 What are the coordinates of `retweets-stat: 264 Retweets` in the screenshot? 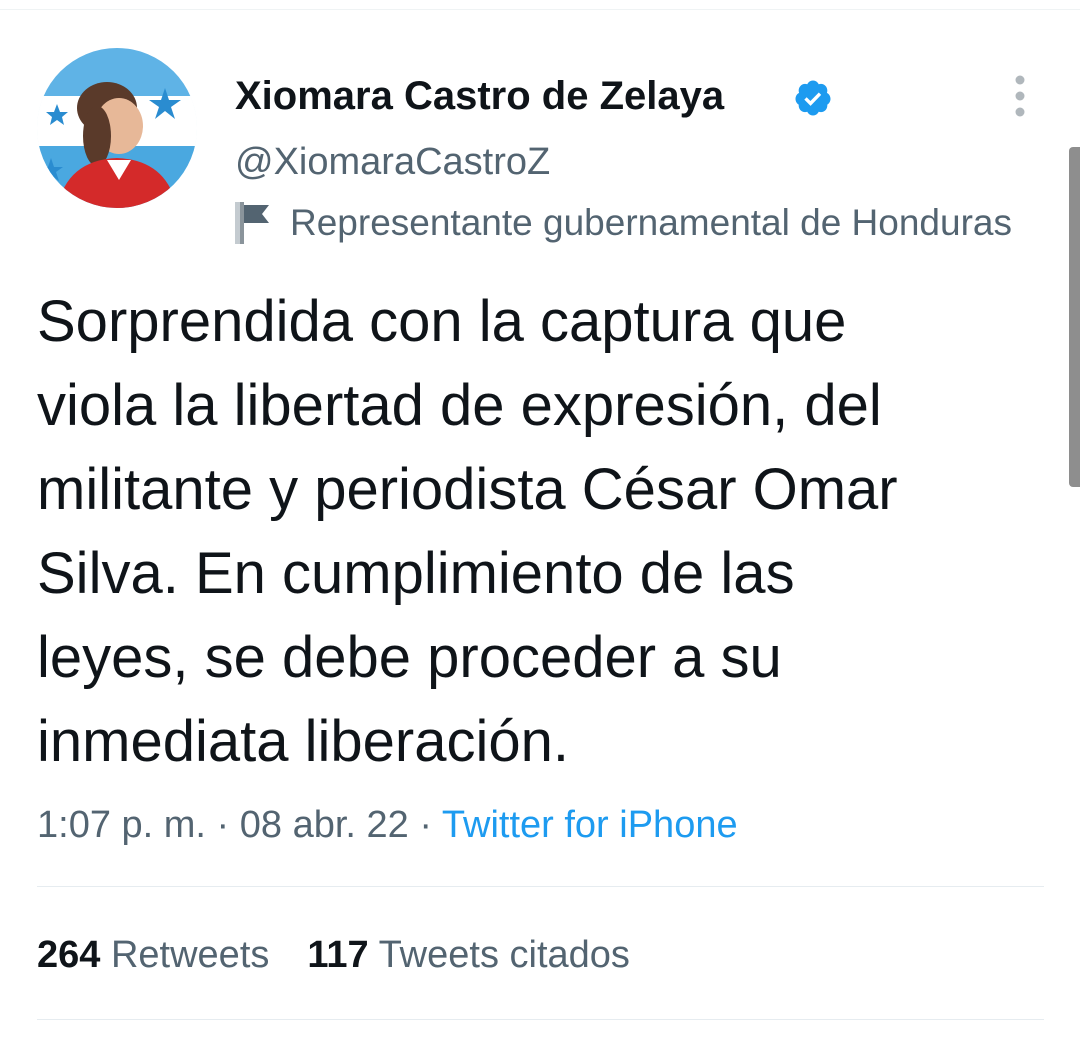 It's located at (153, 955).